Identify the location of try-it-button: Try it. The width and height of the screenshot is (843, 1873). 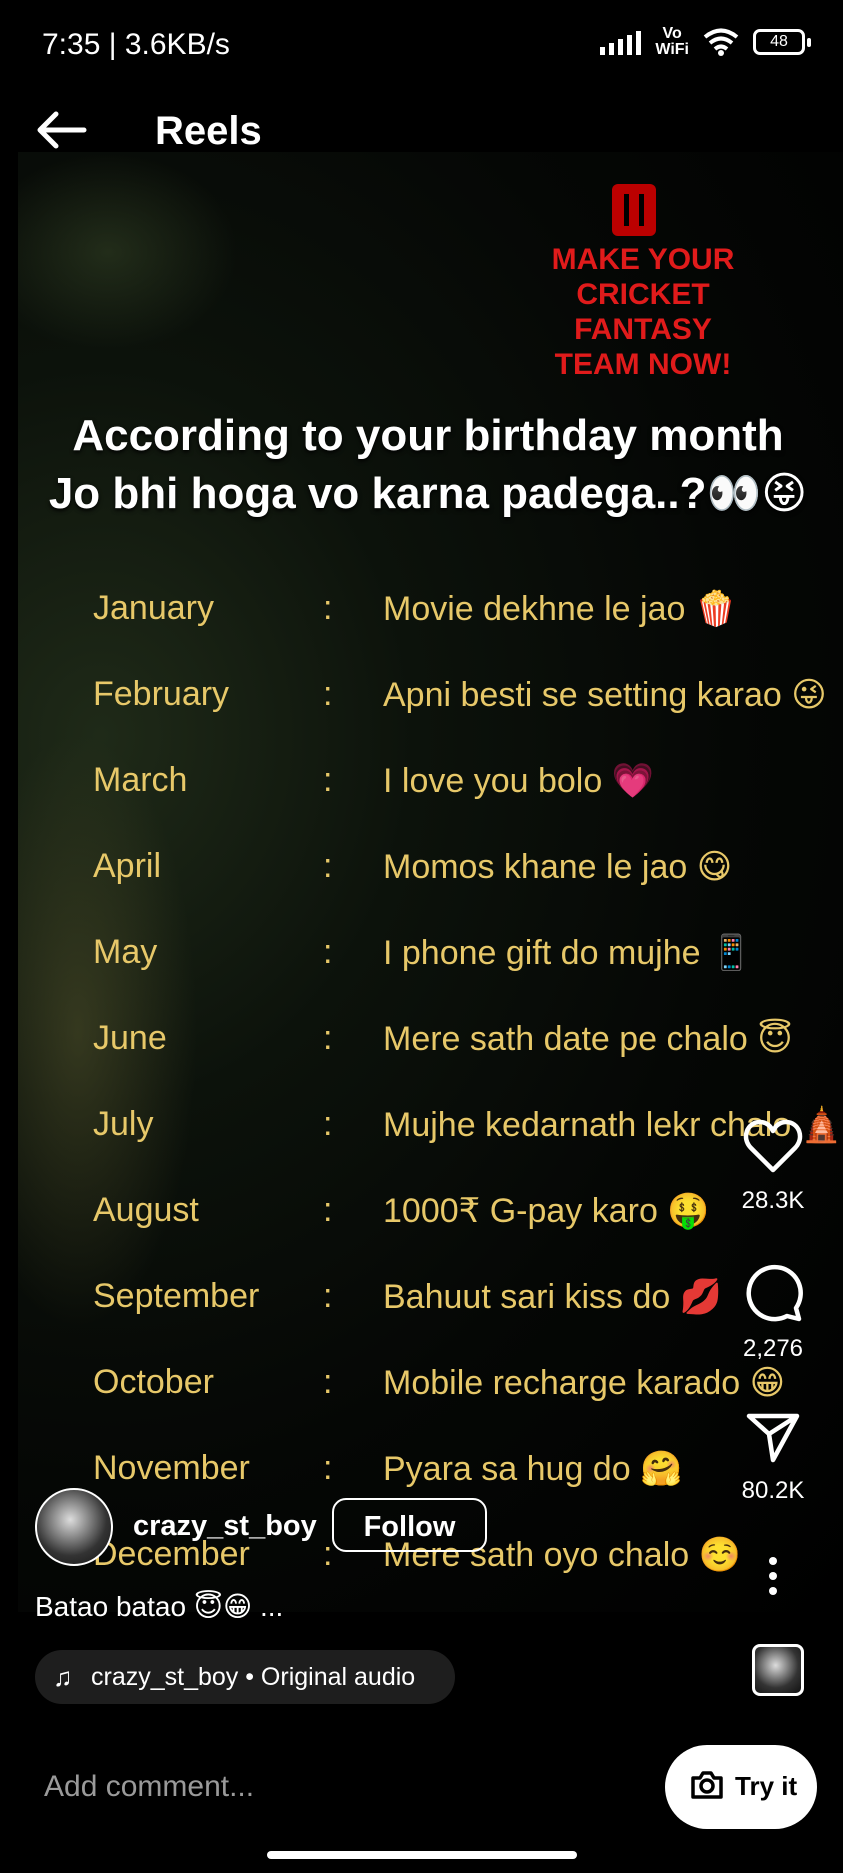
(741, 1787).